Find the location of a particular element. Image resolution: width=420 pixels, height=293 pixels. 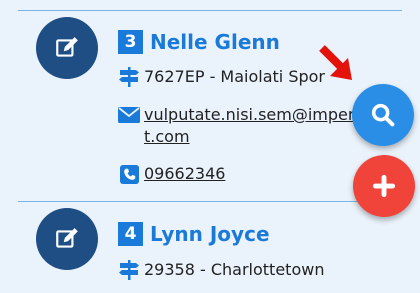

contact-phone: 09662346 is located at coordinates (171, 174).